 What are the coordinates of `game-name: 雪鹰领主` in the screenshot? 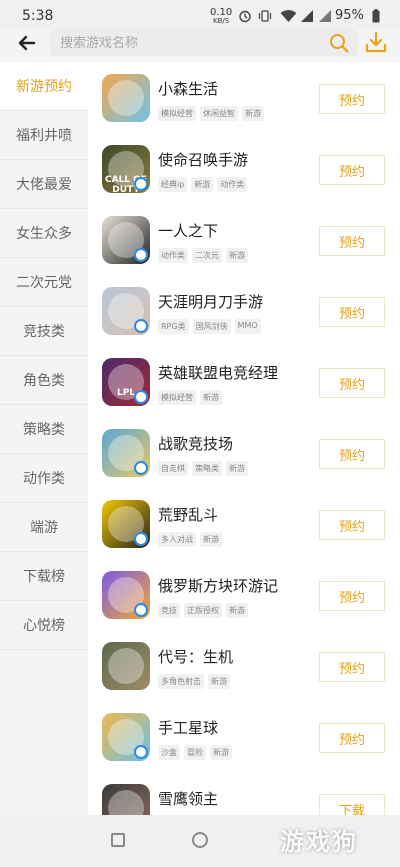 It's located at (188, 798).